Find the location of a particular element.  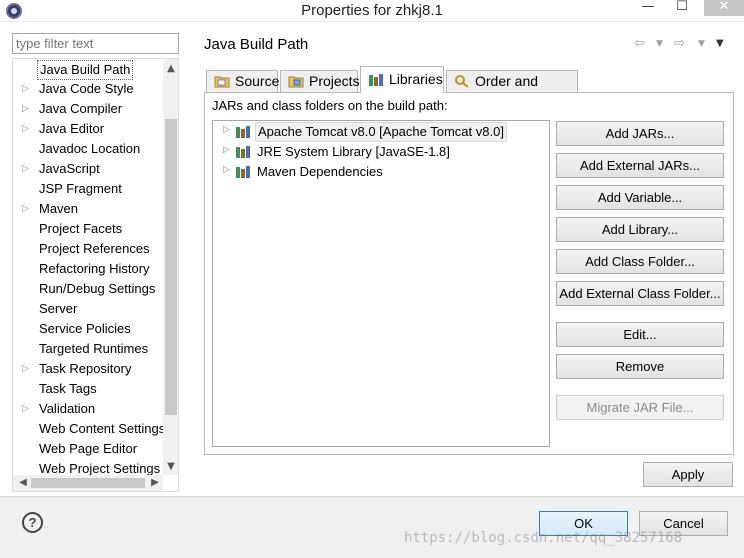

tree-item-java-compiler: ▷ Java Compiler is located at coordinates (88, 109).